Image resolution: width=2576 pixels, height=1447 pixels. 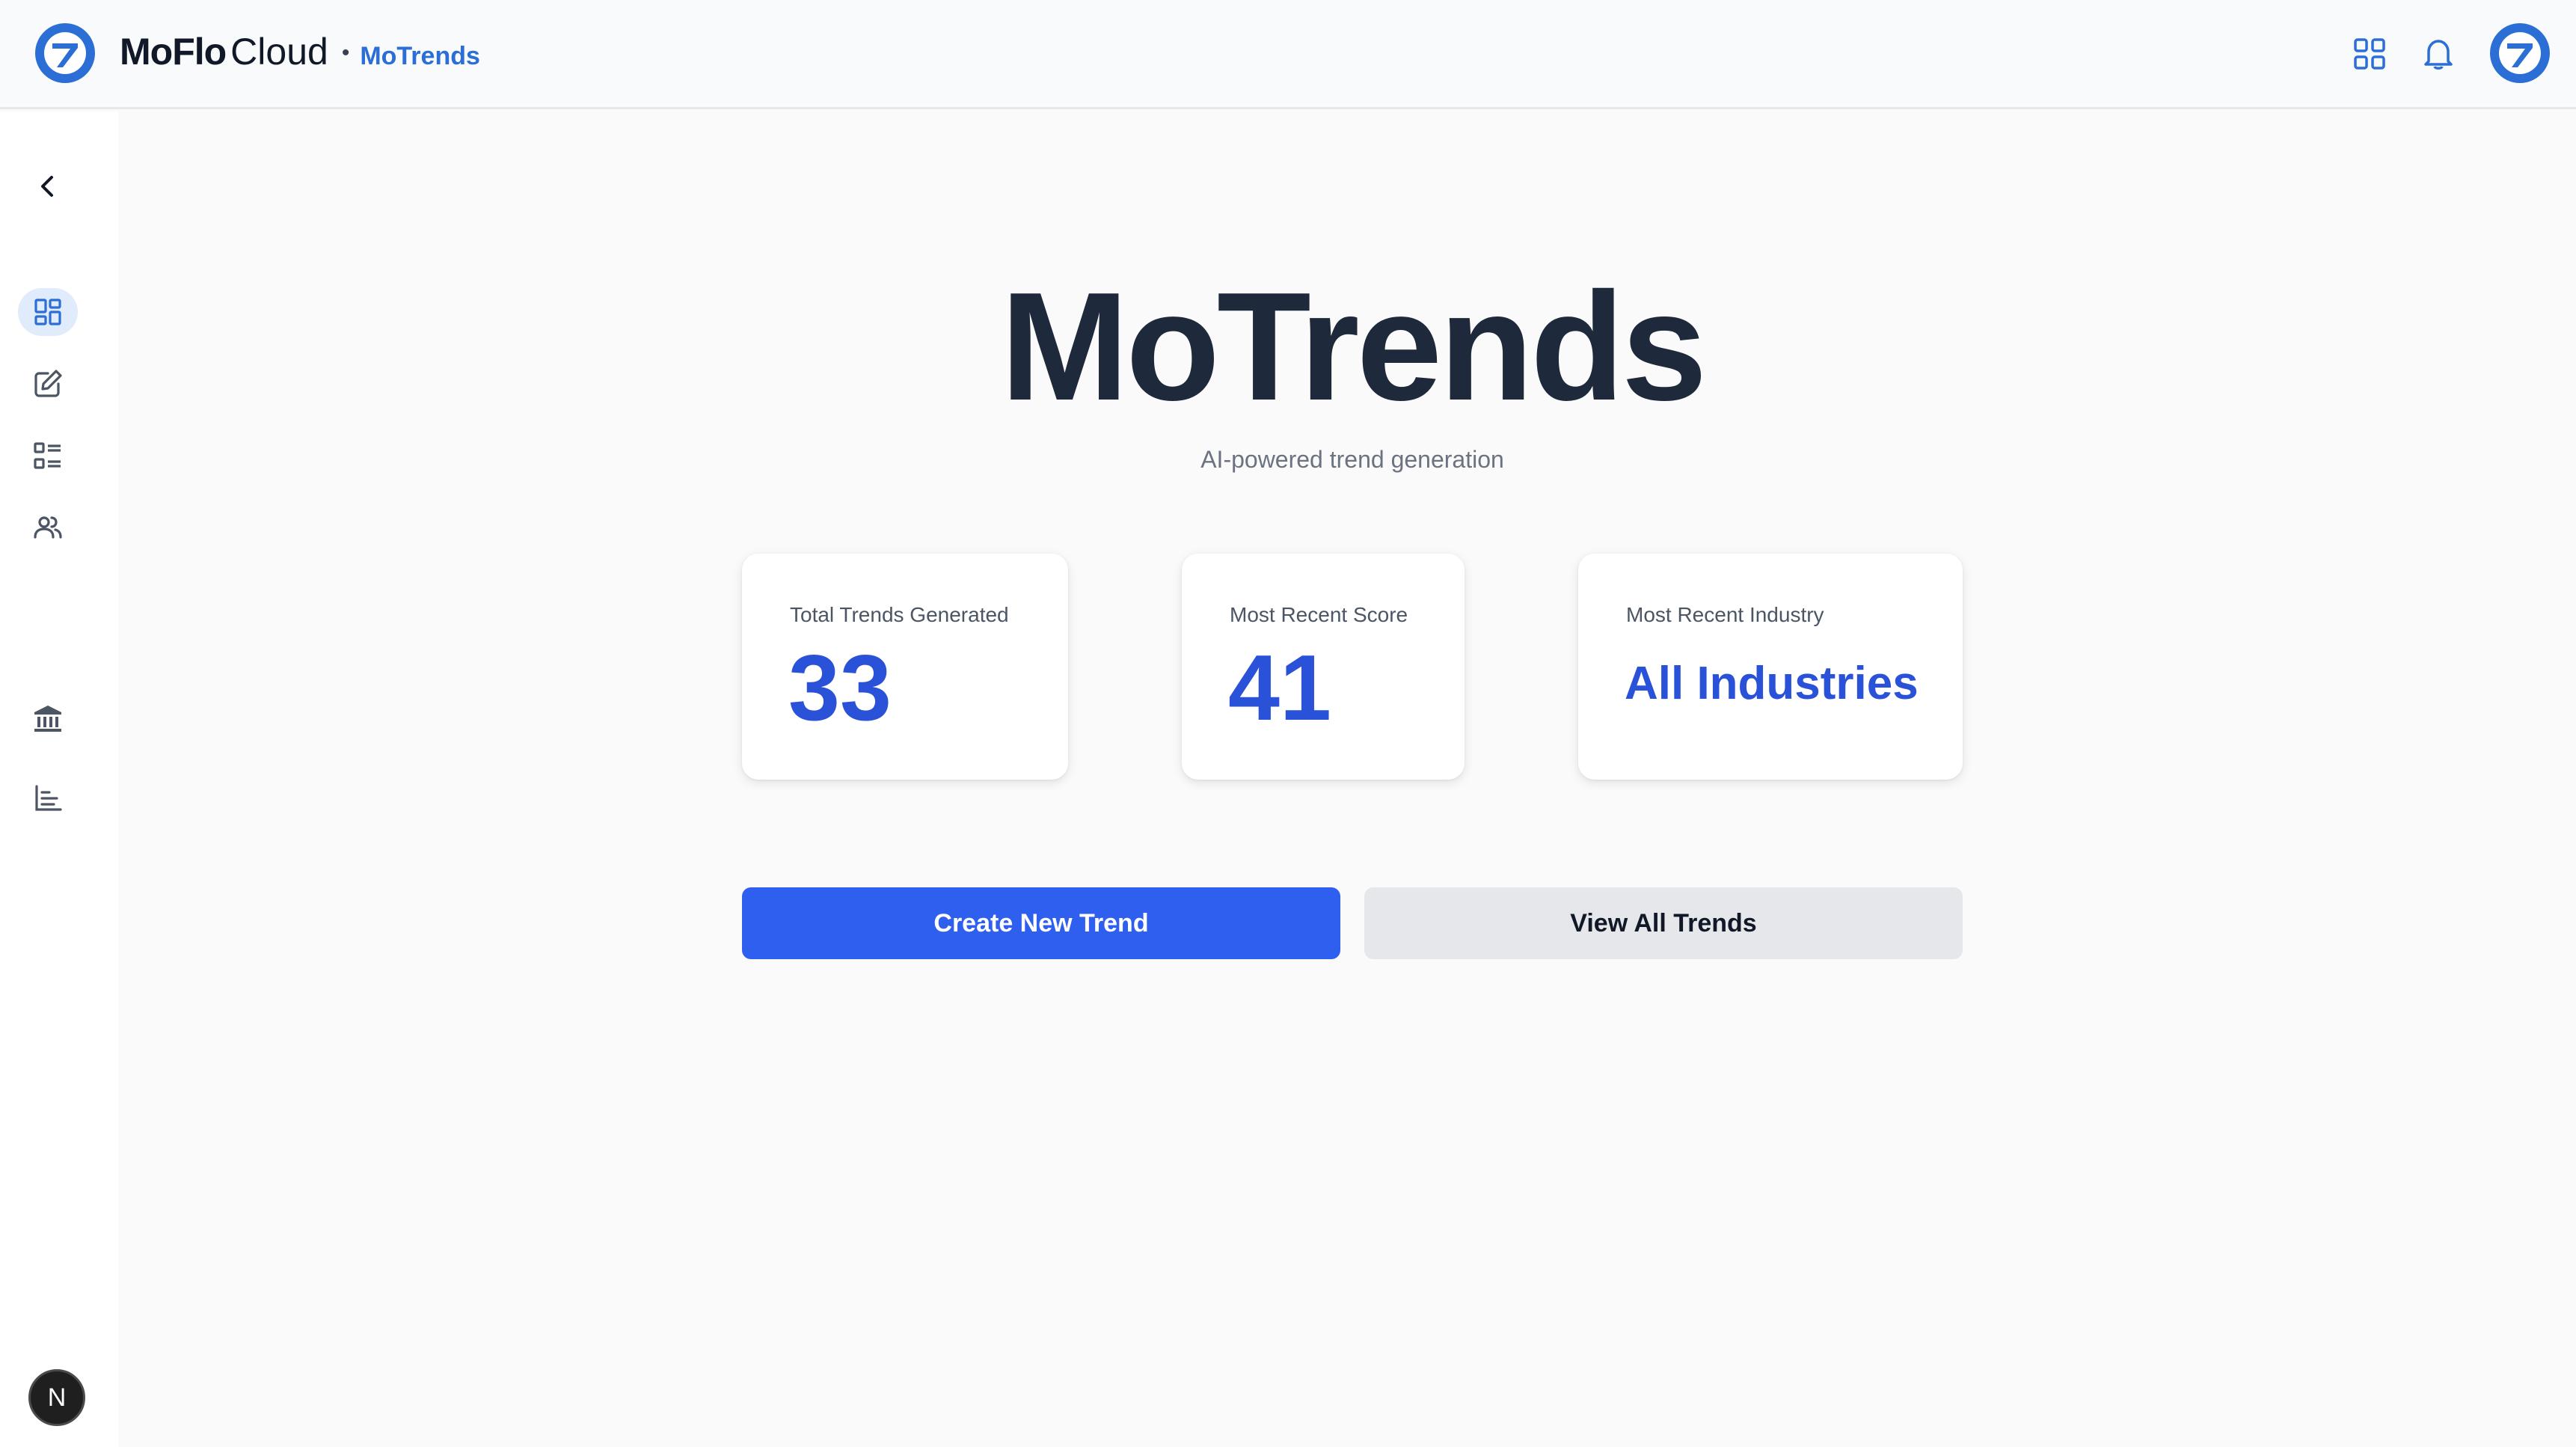 What do you see at coordinates (1288, 55) in the screenshot?
I see `top-bar: MoFlo Cloud • MoTrends` at bounding box center [1288, 55].